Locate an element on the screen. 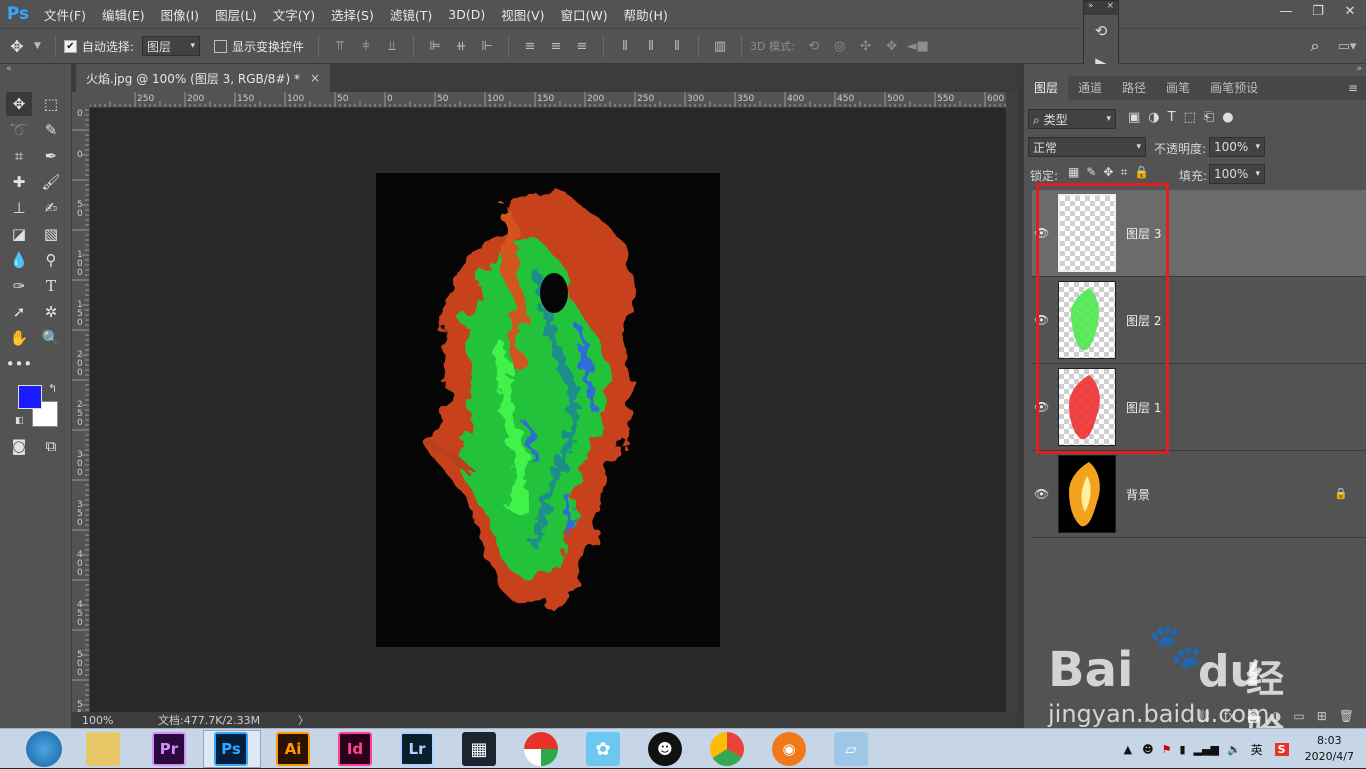  quick-mask-icon: ◙ is located at coordinates (19, 446).